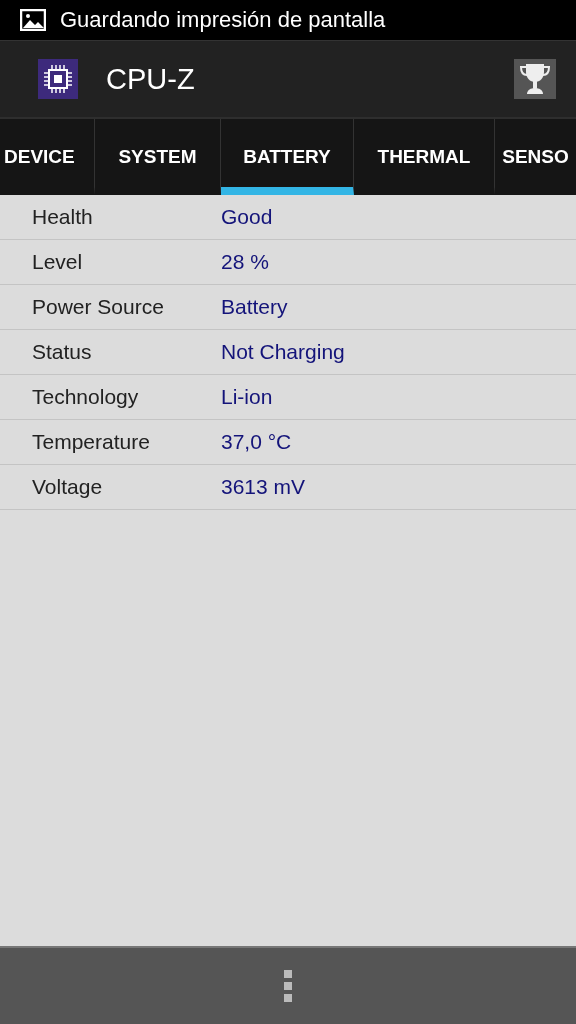  Describe the element at coordinates (535, 79) in the screenshot. I see `trophy-button` at that location.